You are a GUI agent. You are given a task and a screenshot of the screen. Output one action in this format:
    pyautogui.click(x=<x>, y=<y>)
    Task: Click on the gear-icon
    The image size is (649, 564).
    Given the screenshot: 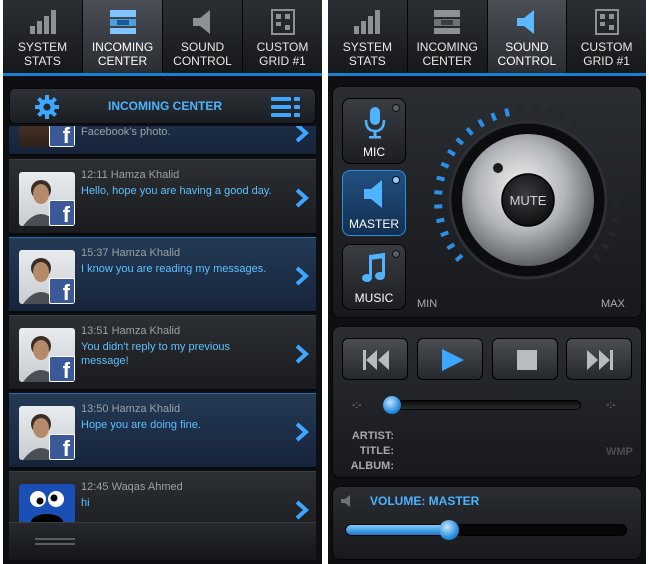 What is the action you would take?
    pyautogui.click(x=47, y=107)
    